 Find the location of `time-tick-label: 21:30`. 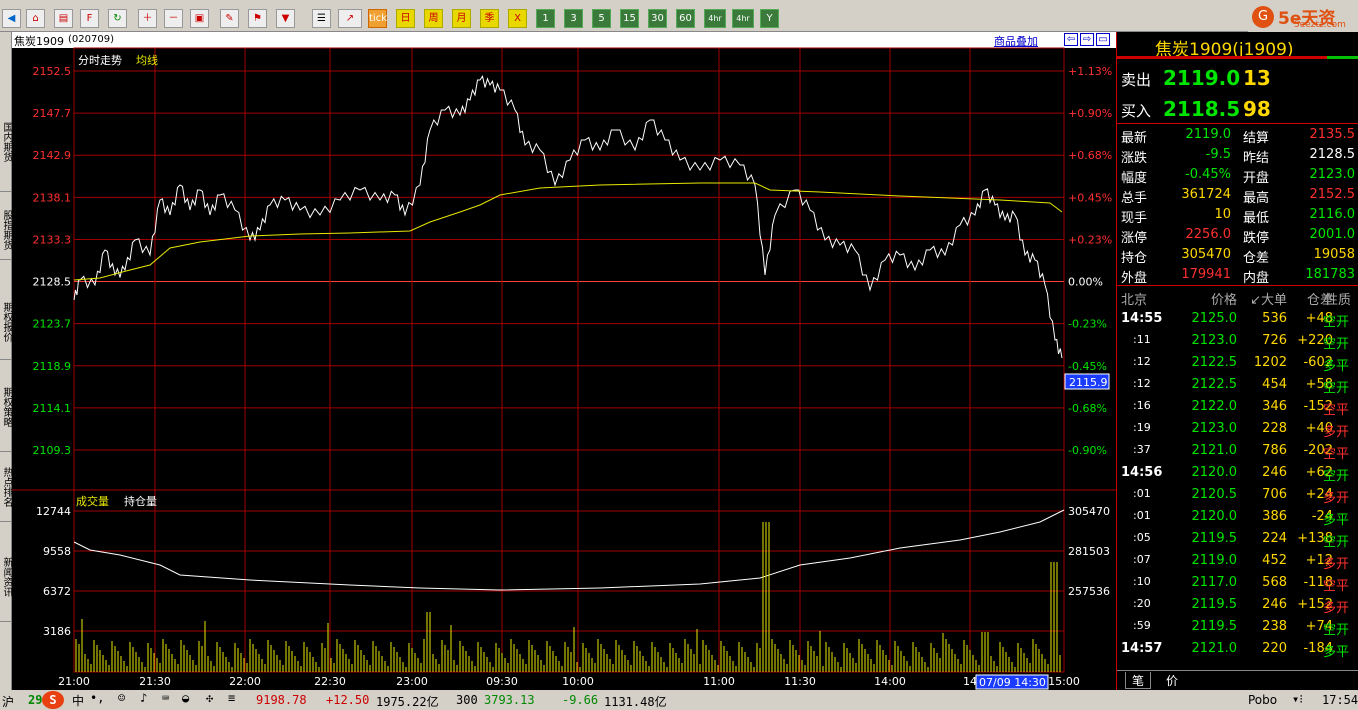

time-tick-label: 21:30 is located at coordinates (155, 681).